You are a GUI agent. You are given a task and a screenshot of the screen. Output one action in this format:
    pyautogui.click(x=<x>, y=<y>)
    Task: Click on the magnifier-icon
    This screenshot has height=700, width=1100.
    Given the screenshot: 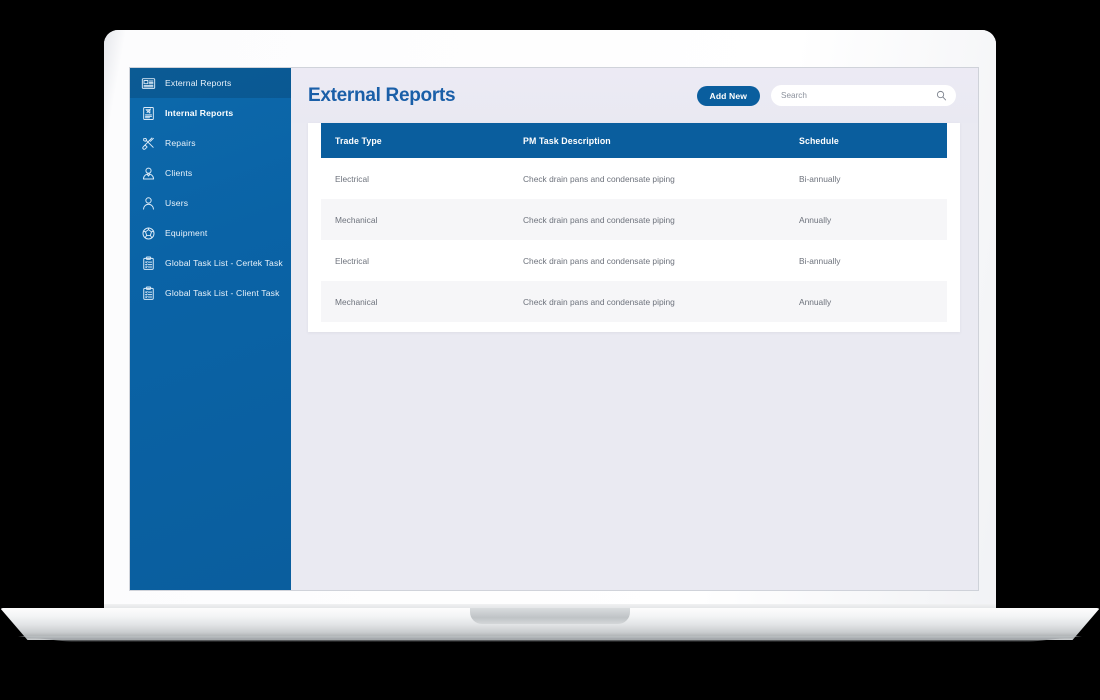 What is the action you would take?
    pyautogui.click(x=941, y=95)
    